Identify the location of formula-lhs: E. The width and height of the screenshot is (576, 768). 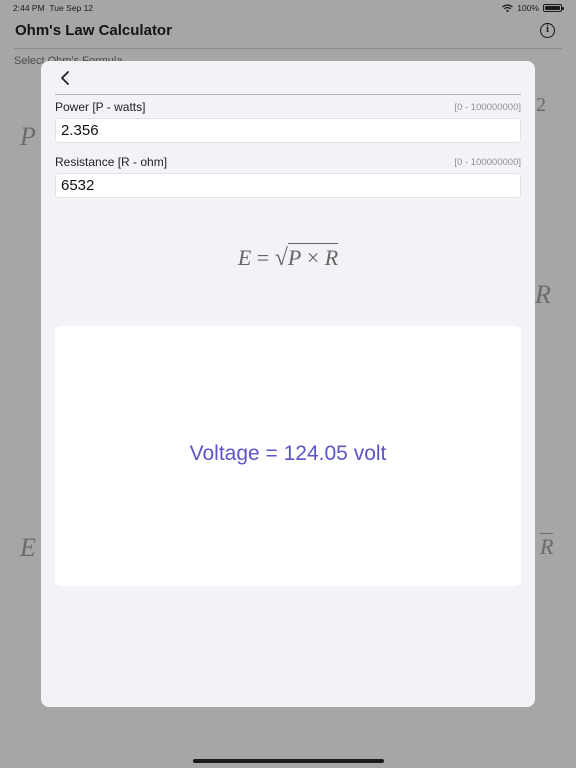
(244, 257).